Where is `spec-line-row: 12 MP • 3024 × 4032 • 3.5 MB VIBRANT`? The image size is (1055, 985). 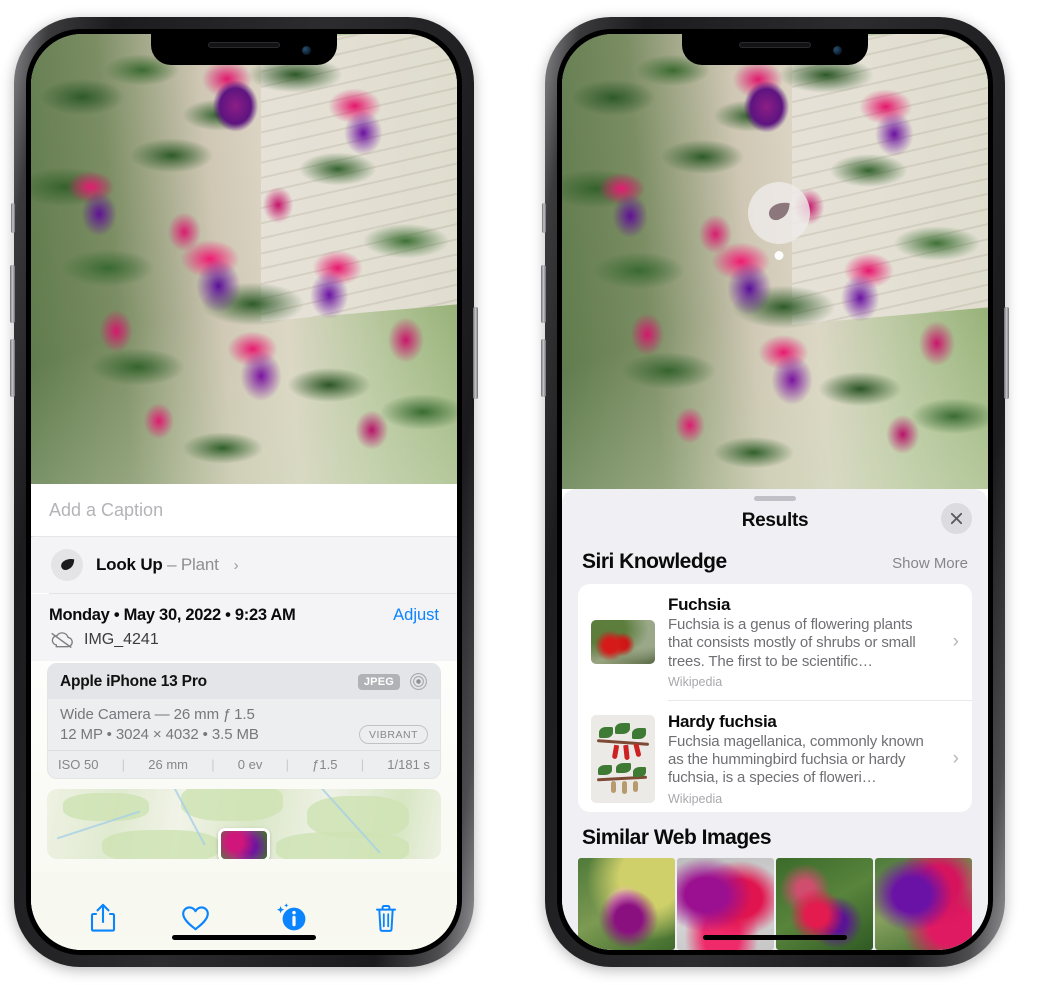
spec-line-row: 12 MP • 3024 × 4032 • 3.5 MB VIBRANT is located at coordinates (244, 734).